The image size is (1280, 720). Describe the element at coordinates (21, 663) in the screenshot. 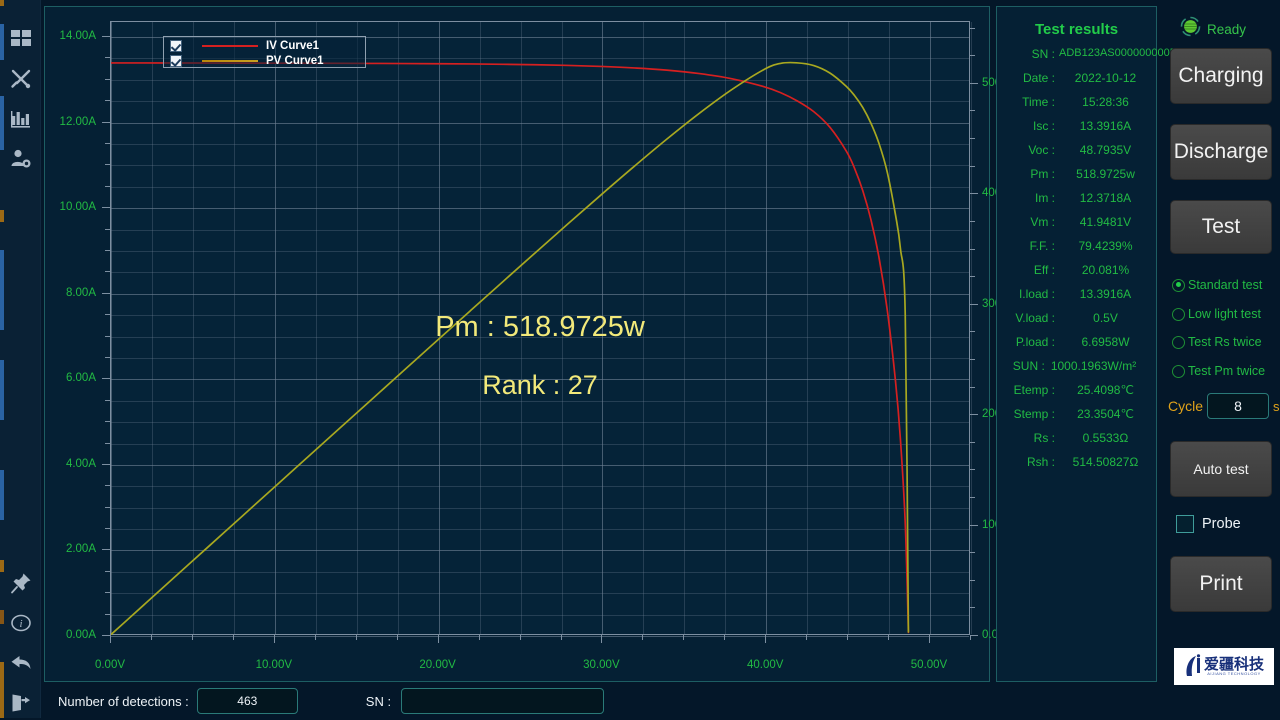

I see `sidebar-item-back` at that location.